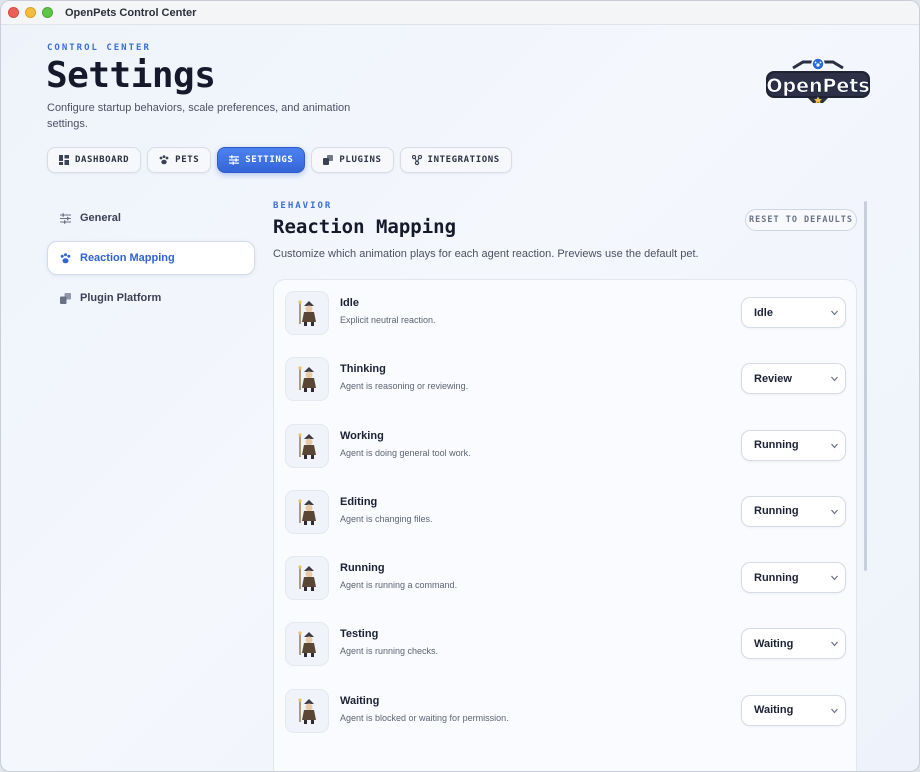 The height and width of the screenshot is (772, 920). Describe the element at coordinates (793, 312) in the screenshot. I see `animation-select-idle: Idle` at that location.